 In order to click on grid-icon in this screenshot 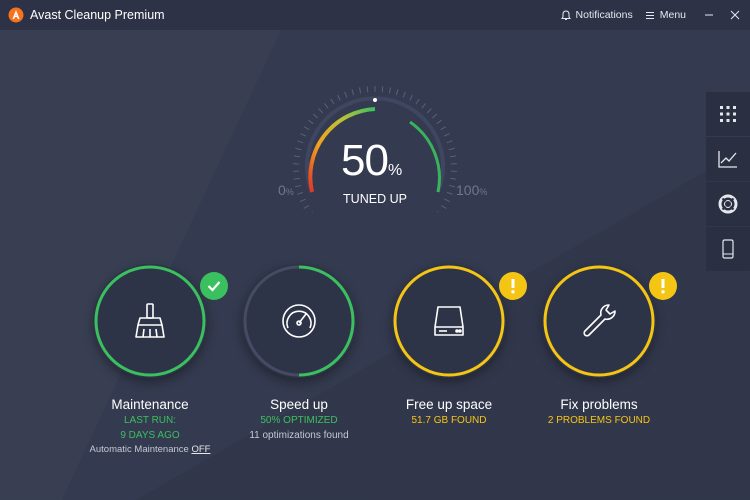, I will do `click(728, 114)`.